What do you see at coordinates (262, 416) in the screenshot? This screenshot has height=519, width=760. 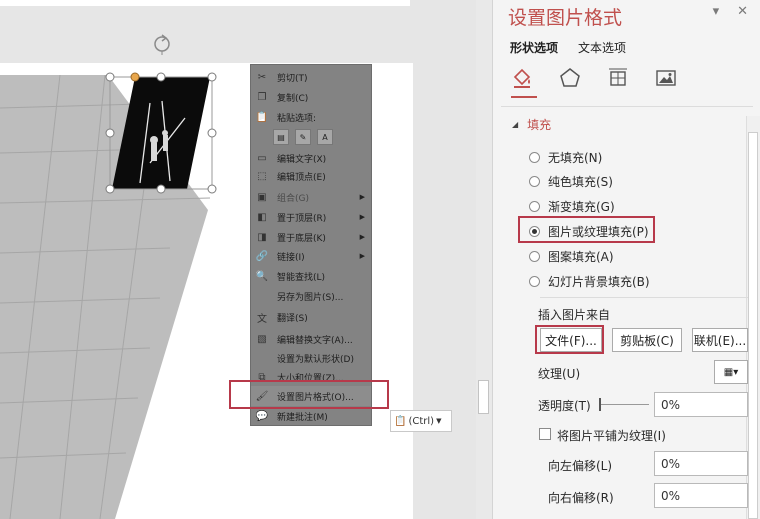 I see `new-comment-icon: 💬` at bounding box center [262, 416].